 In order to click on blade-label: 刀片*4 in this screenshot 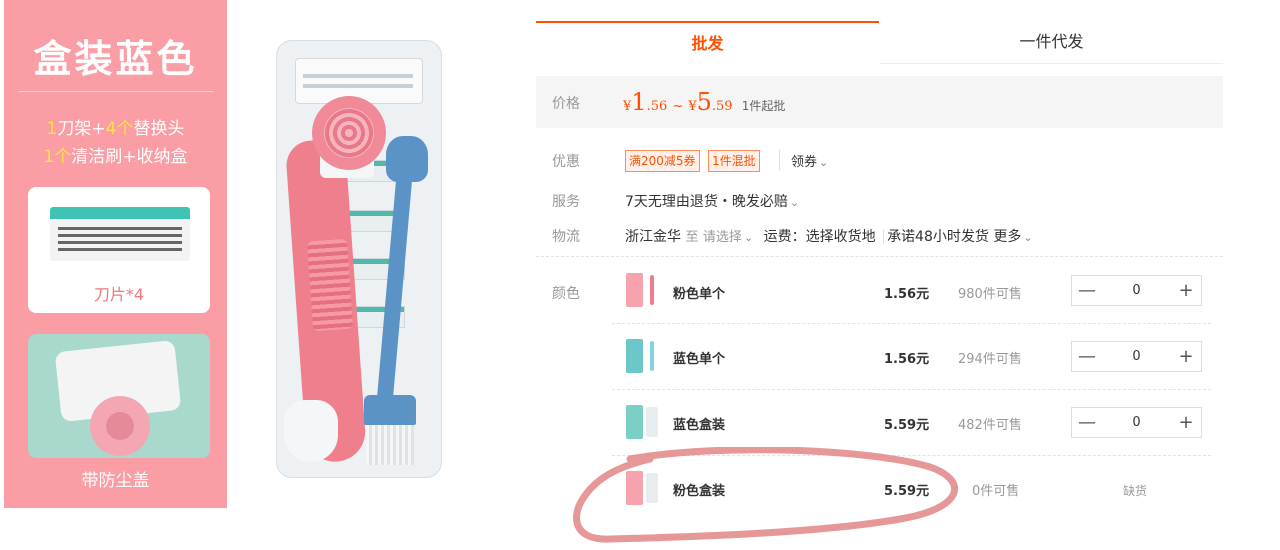, I will do `click(119, 294)`.